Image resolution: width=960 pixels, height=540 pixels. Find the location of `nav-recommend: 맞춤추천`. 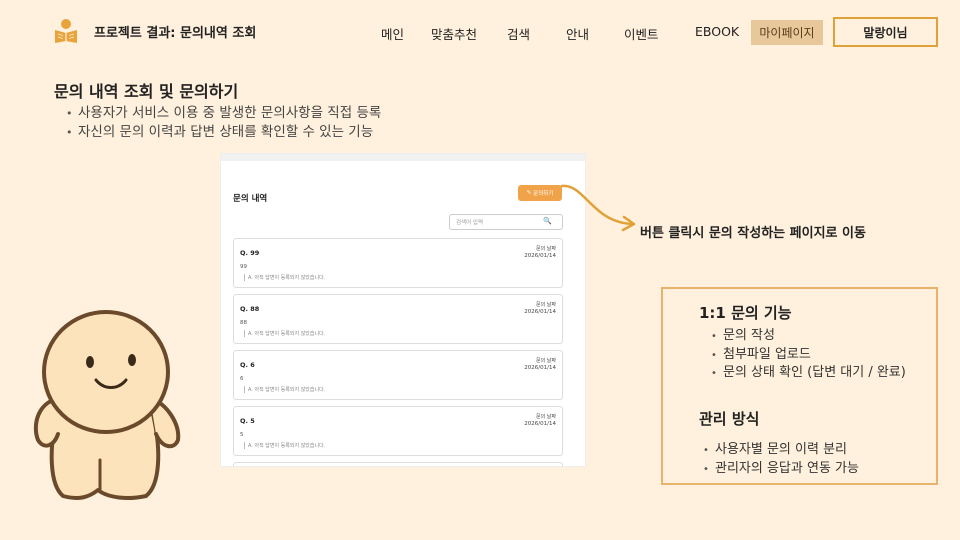

nav-recommend: 맞춤추천 is located at coordinates (454, 33).